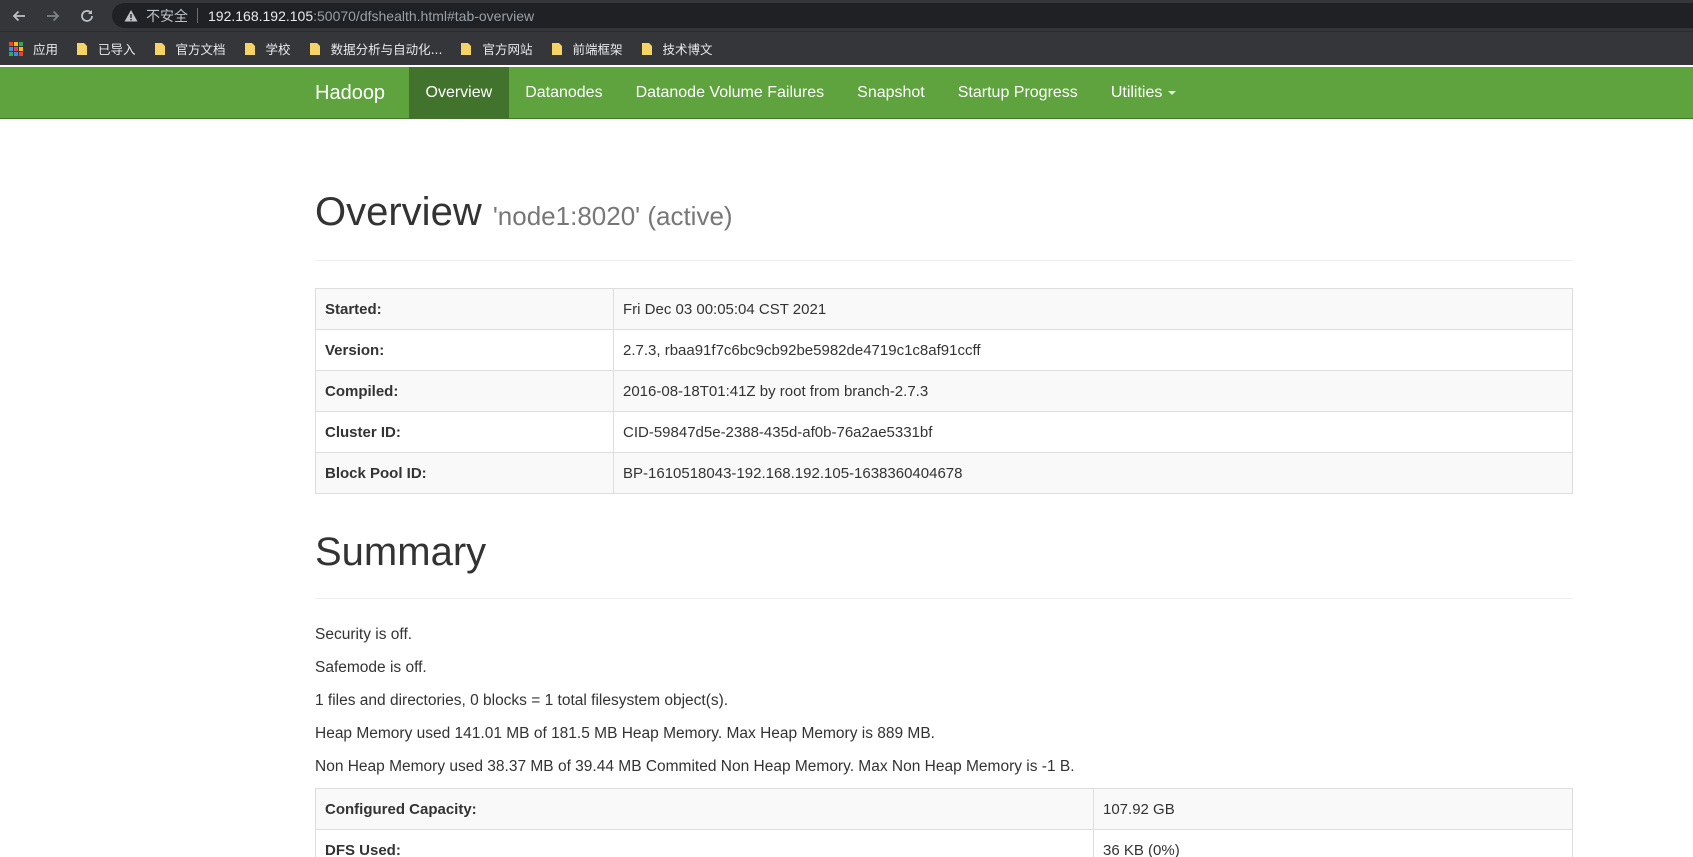  I want to click on reload-button, so click(87, 16).